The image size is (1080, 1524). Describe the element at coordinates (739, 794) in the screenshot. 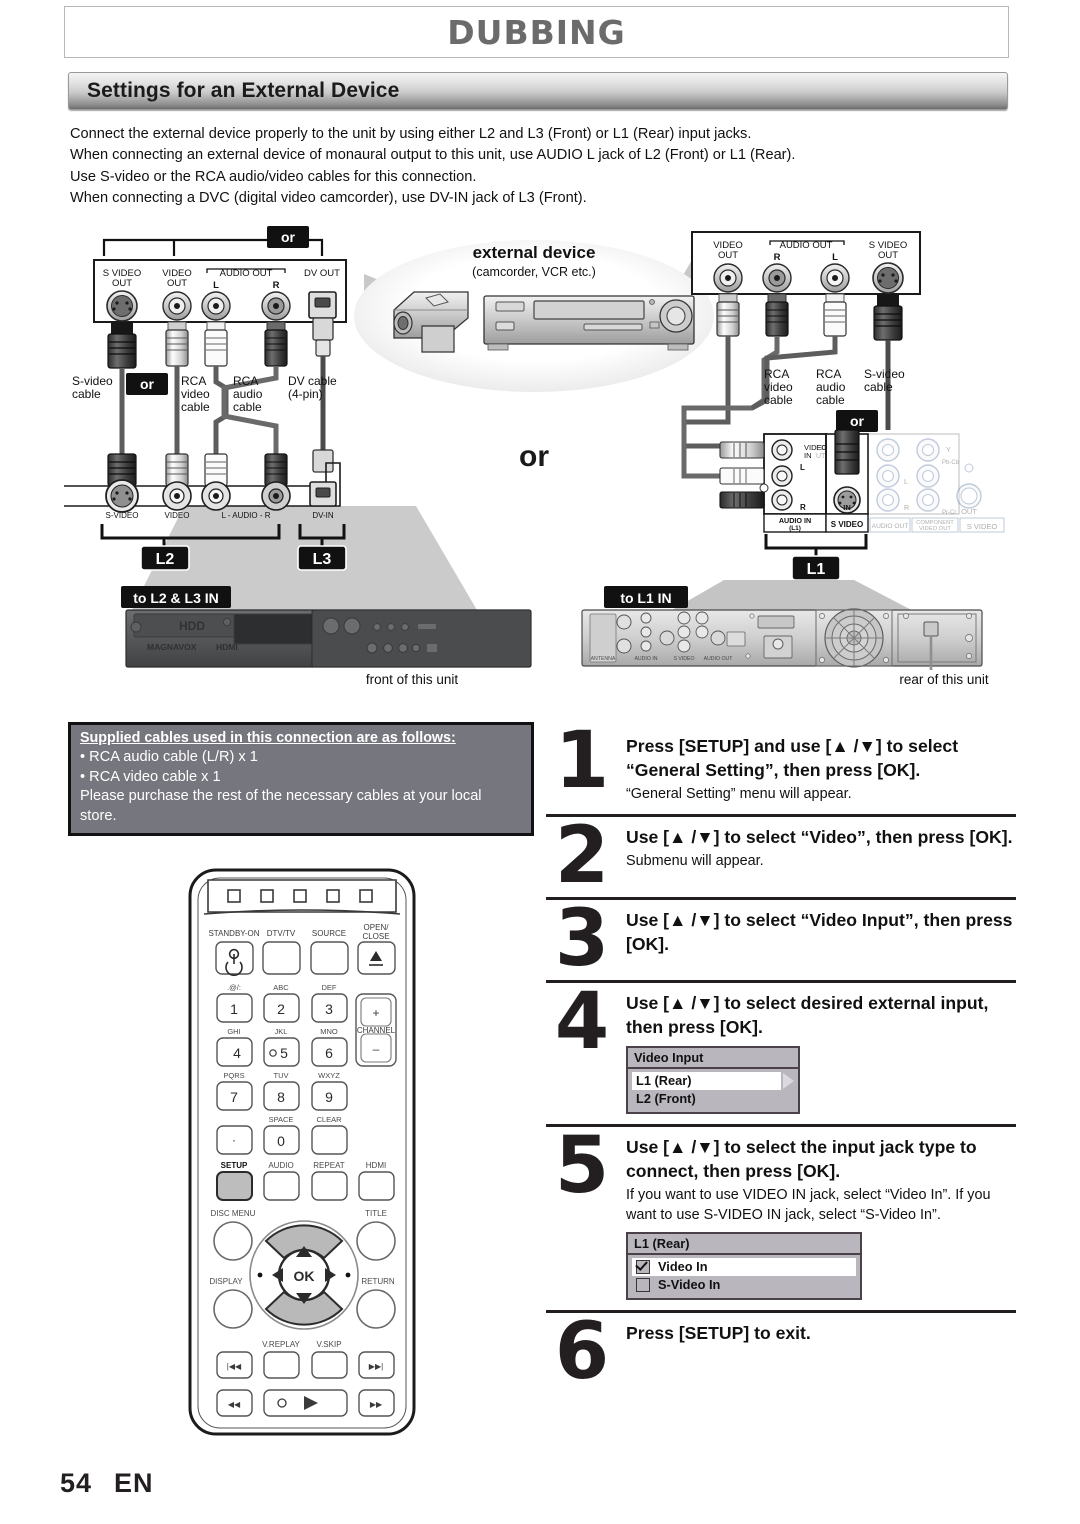

I see `step-1-note: “General Setting” menu will appear.` at that location.